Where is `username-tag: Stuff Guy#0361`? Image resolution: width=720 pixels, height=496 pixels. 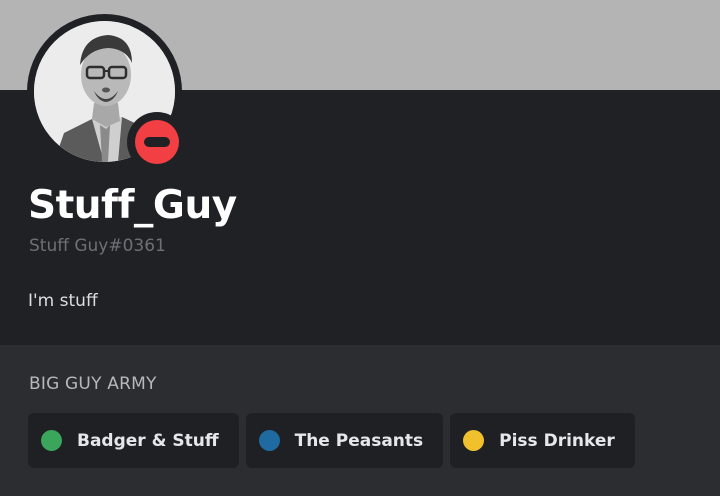 username-tag: Stuff Guy#0361 is located at coordinates (97, 246).